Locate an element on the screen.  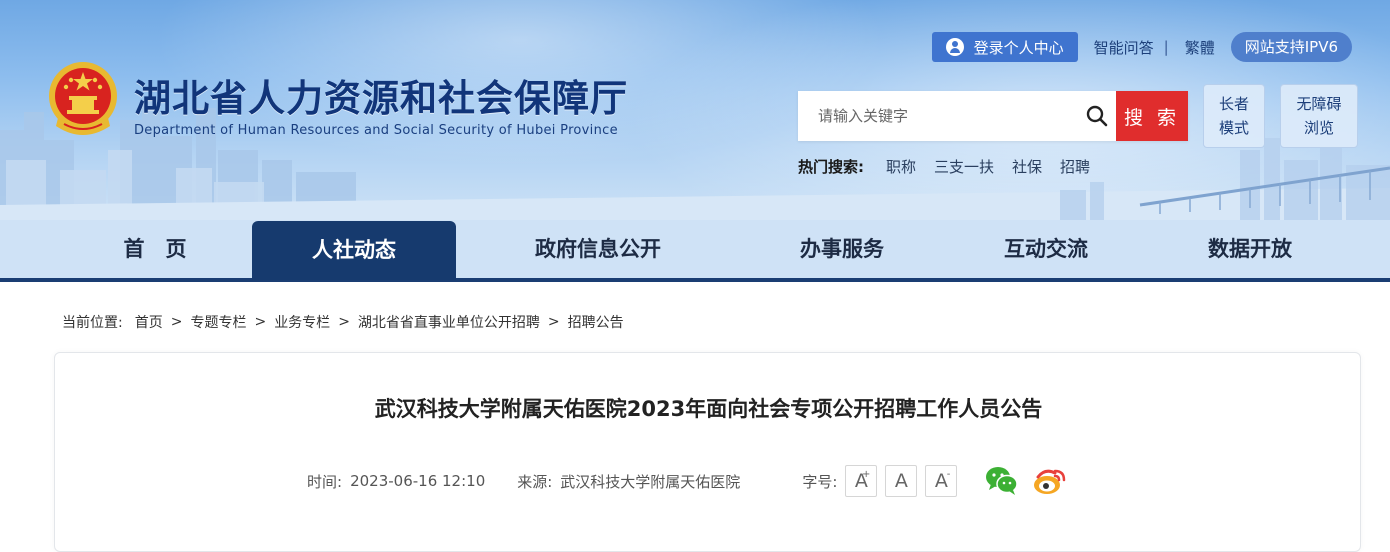
source-label: 来源: is located at coordinates (535, 481).